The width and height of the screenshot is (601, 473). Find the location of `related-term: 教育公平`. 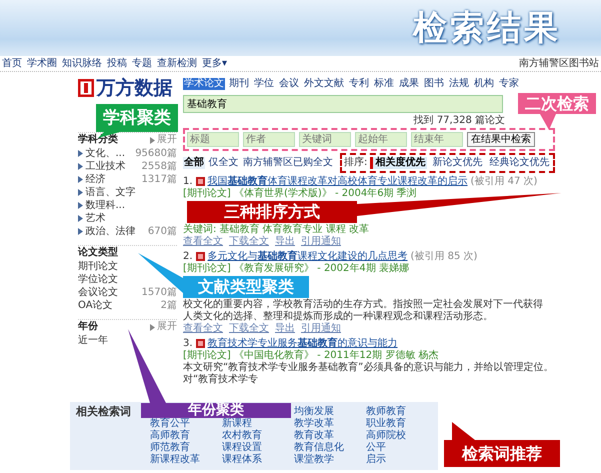

related-term: 教育公平 is located at coordinates (183, 424).